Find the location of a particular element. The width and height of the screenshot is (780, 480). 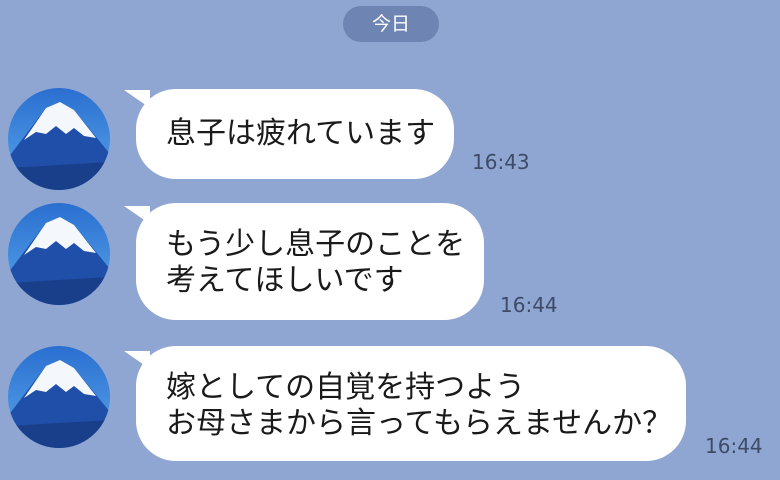

message-time: 16:43 is located at coordinates (501, 162).